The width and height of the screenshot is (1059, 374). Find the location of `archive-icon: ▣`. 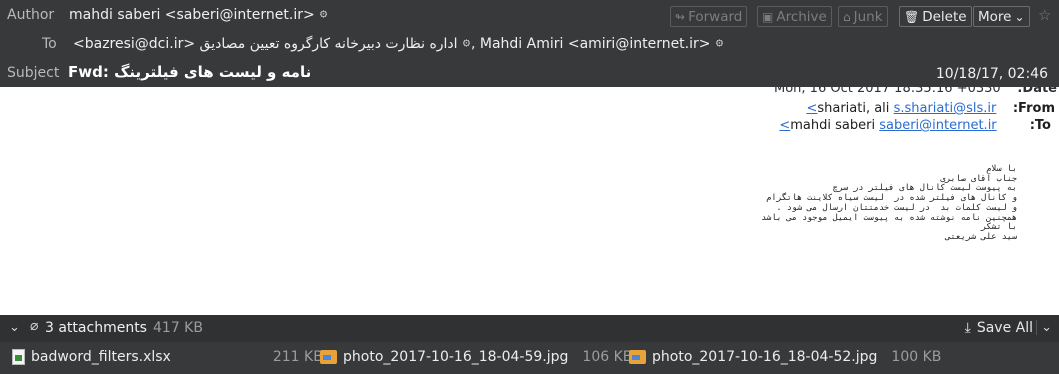

archive-icon: ▣ is located at coordinates (768, 16).